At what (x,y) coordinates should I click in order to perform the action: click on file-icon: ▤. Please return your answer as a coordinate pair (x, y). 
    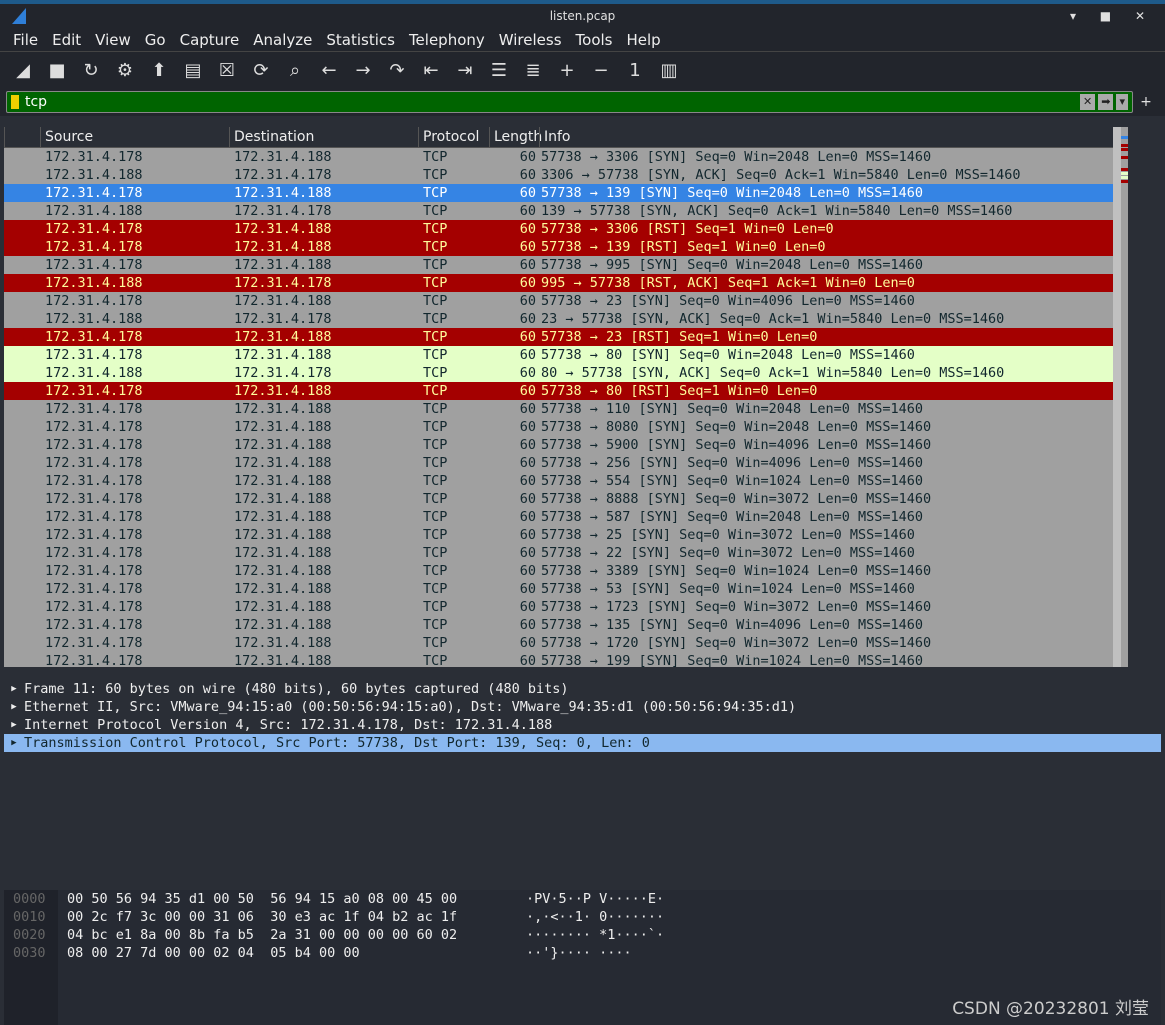
    Looking at the image, I should click on (193, 70).